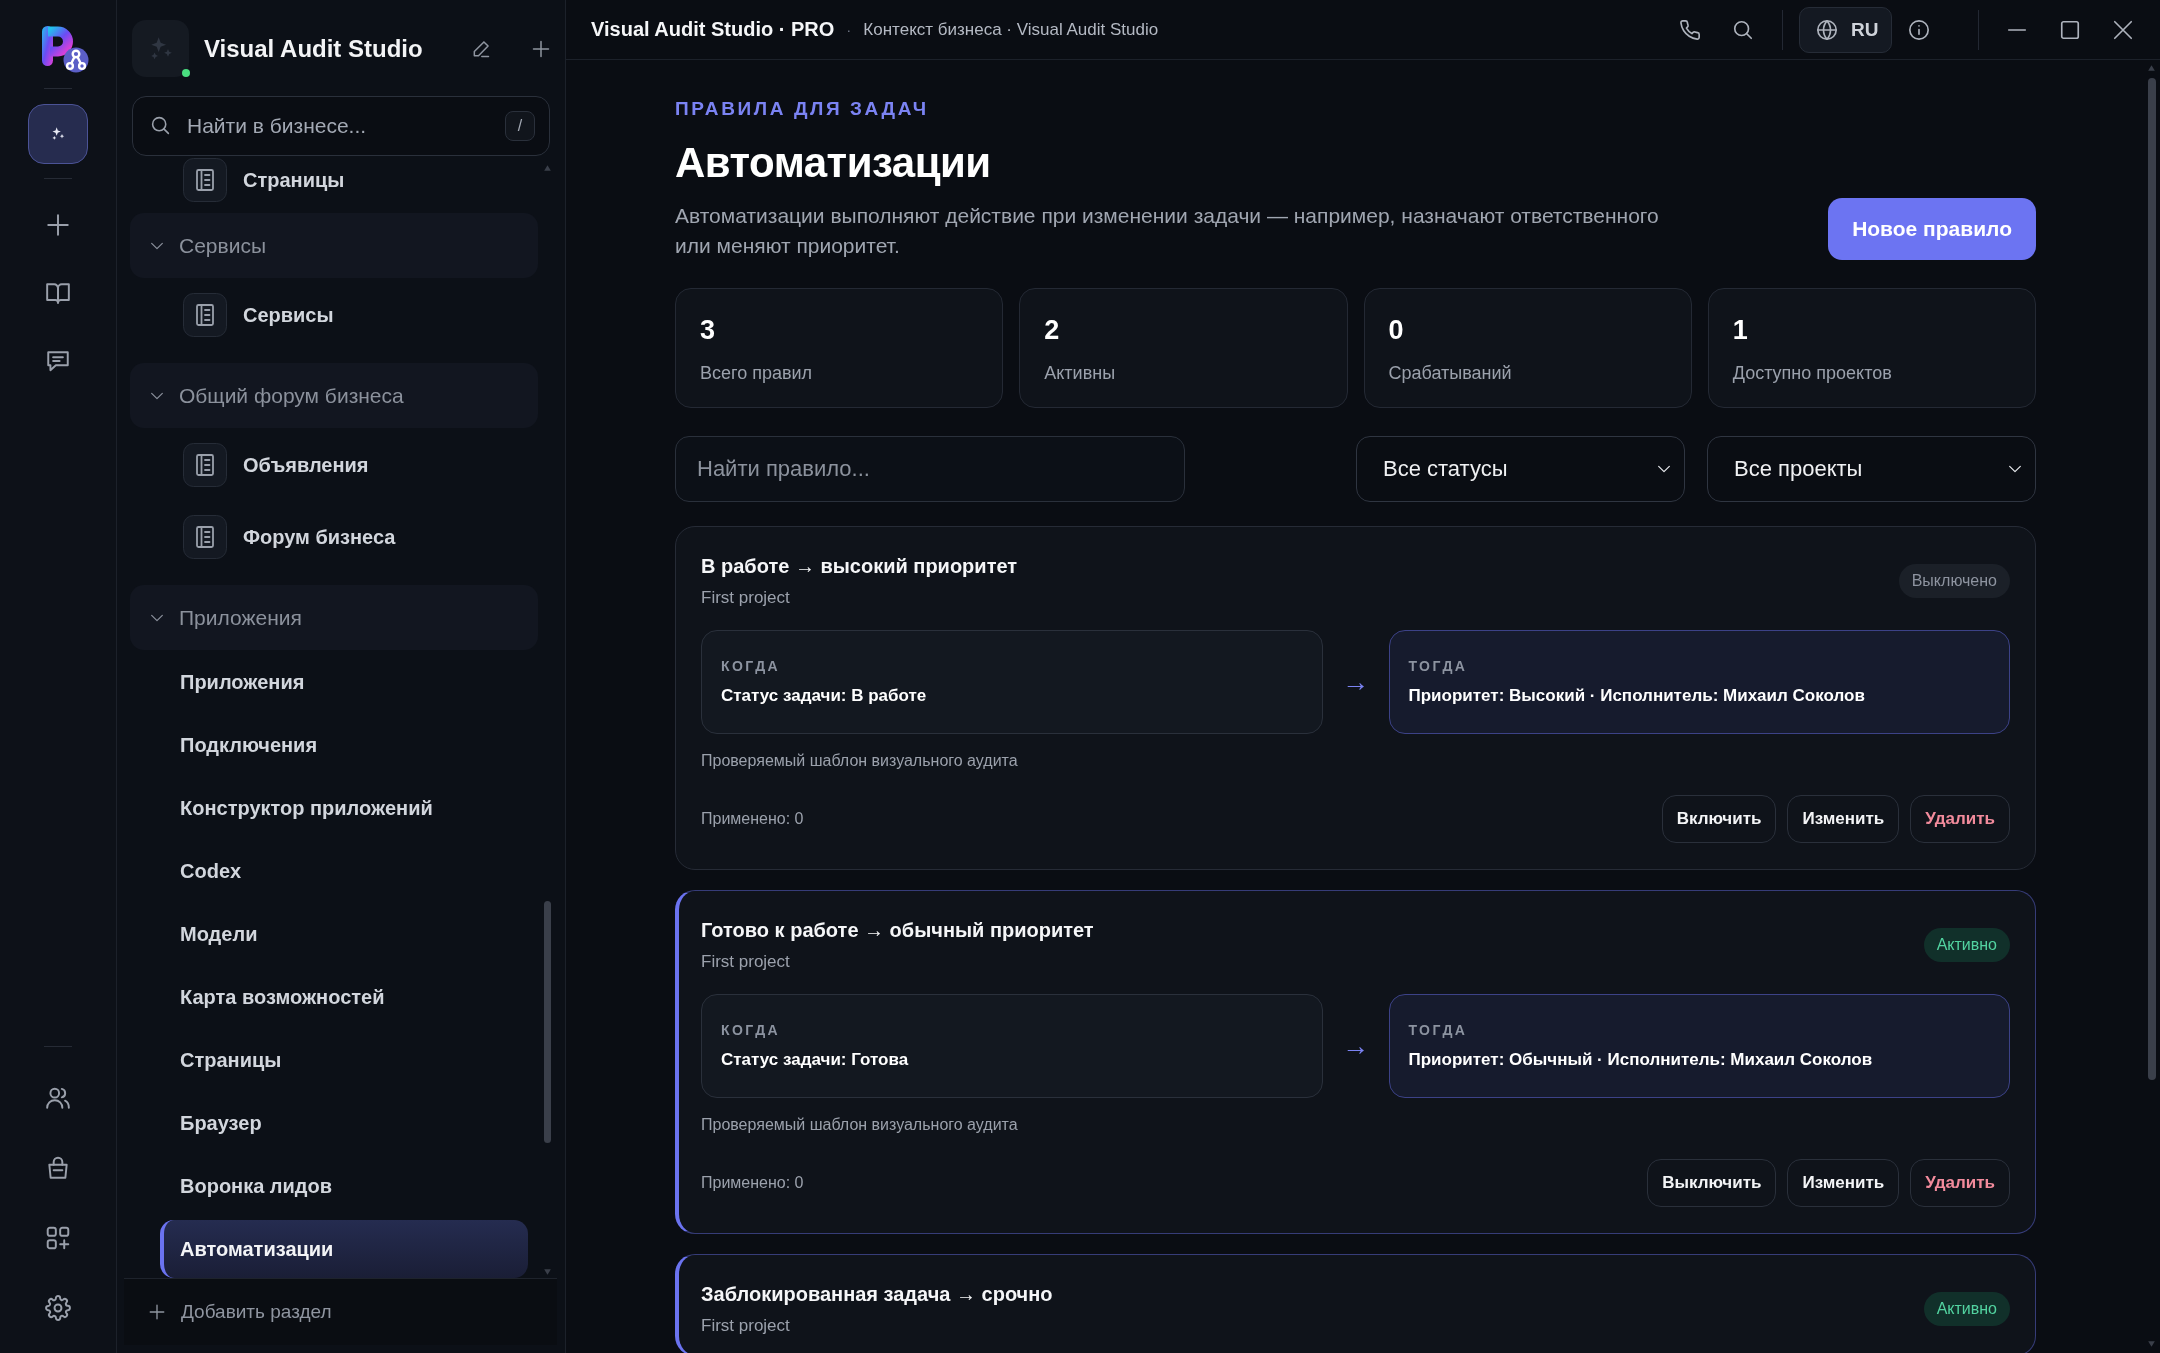 Image resolution: width=2160 pixels, height=1353 pixels. Describe the element at coordinates (1932, 229) in the screenshot. I see `new-rule-button: Новое правило` at that location.